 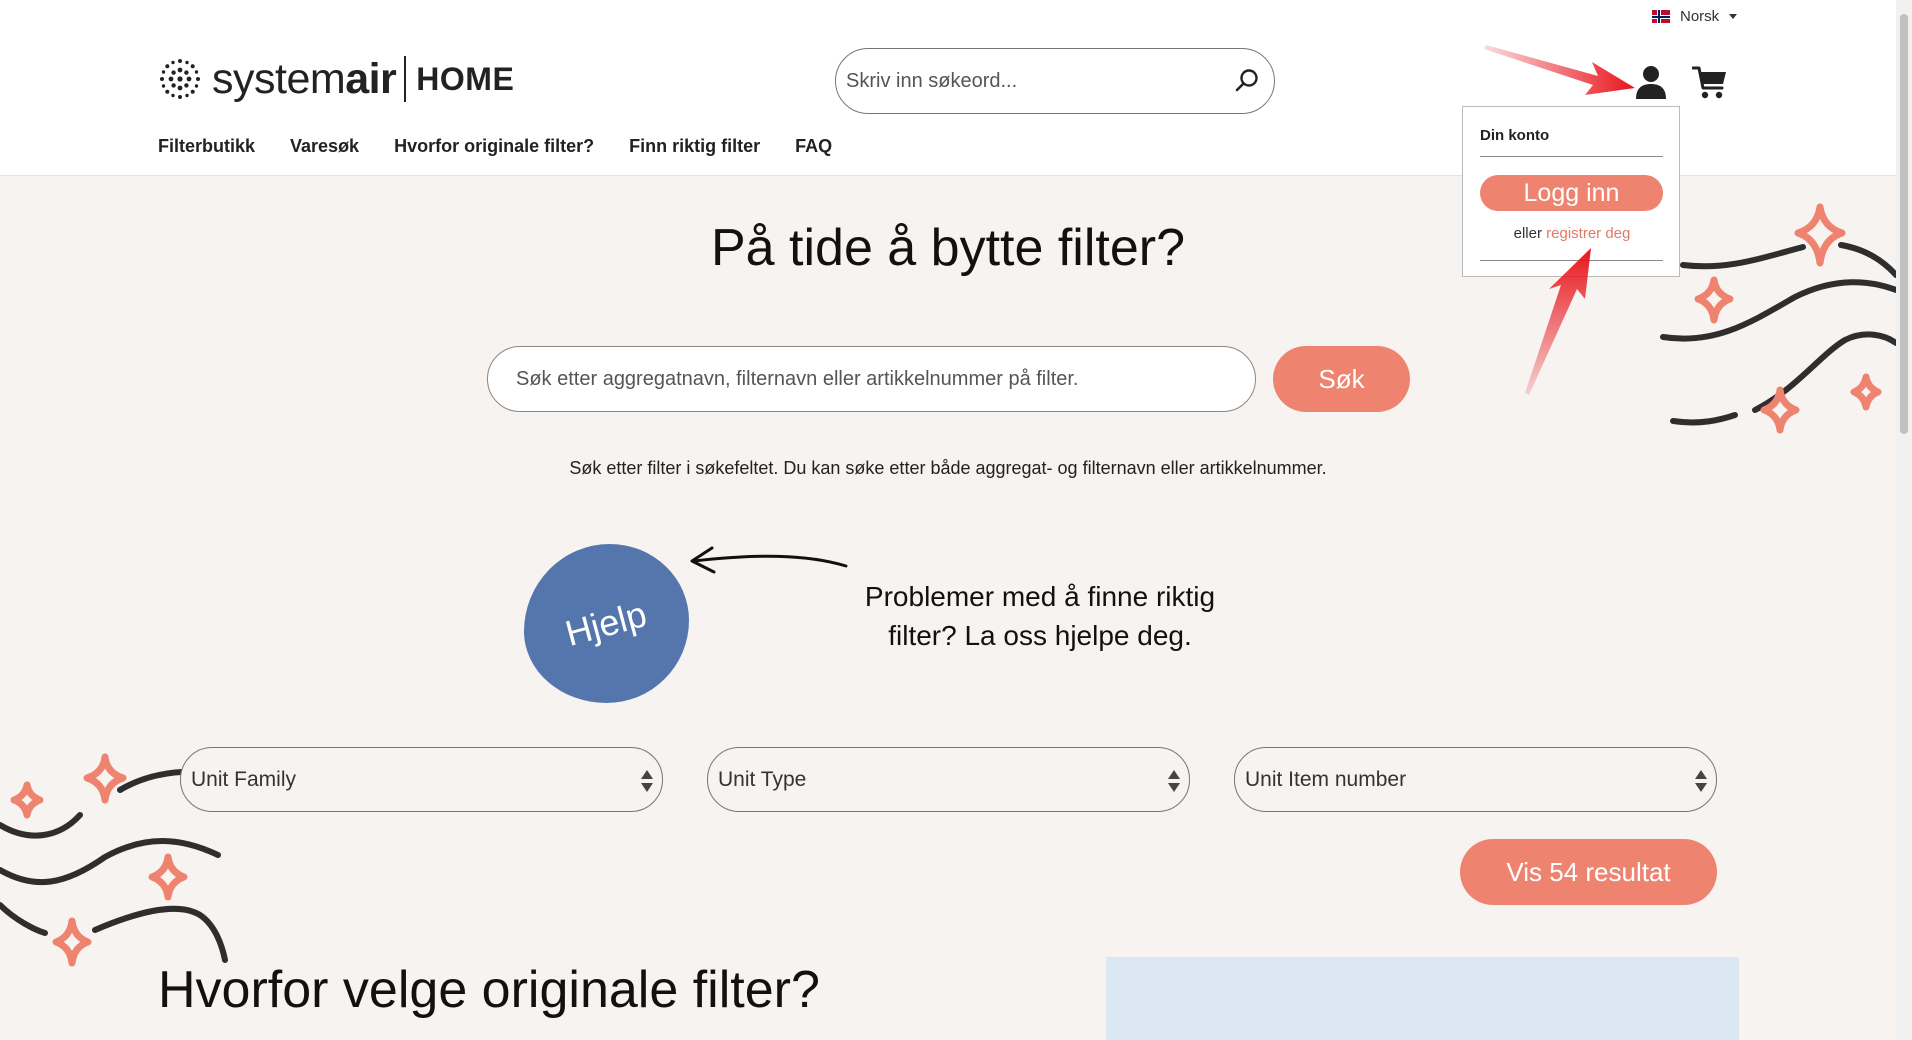 What do you see at coordinates (465, 78) in the screenshot?
I see `logo-home: HOME` at bounding box center [465, 78].